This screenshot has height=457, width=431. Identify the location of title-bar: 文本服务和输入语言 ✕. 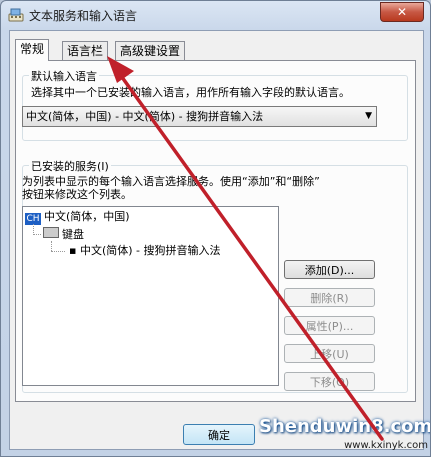
(215, 15).